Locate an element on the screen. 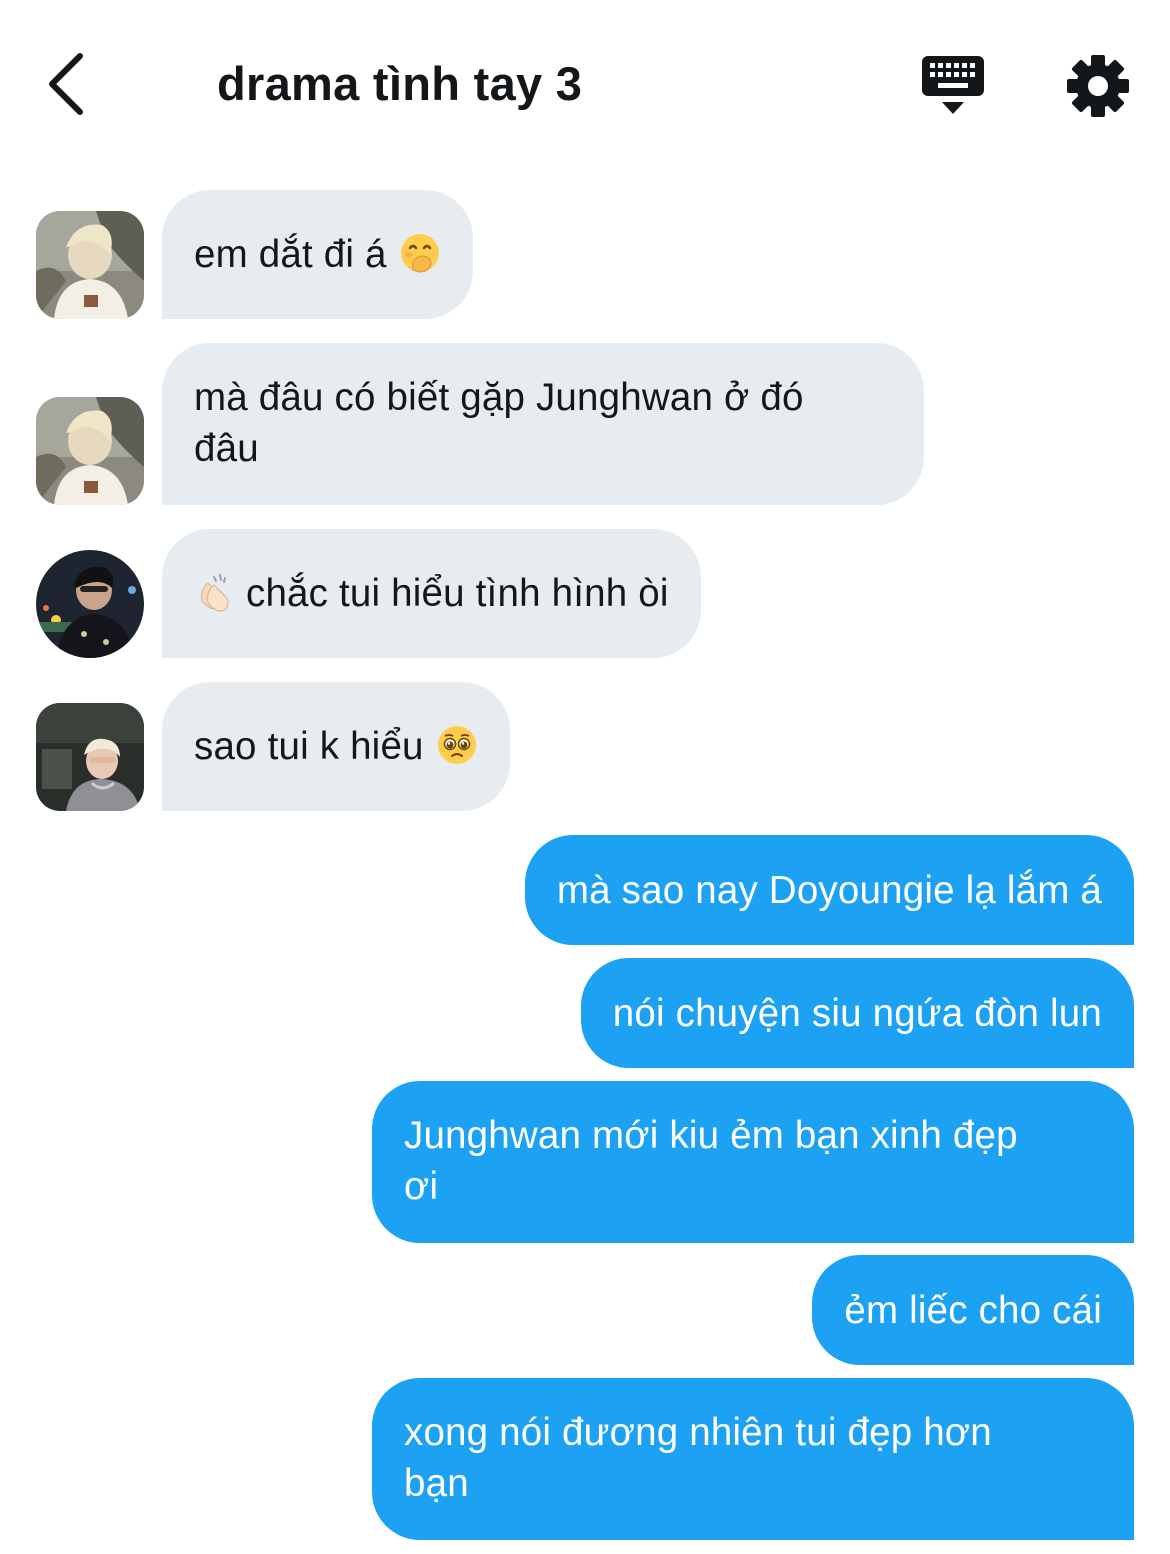 The image size is (1170, 1554). message-bubble-outgoing: xong nói đương nhiên tui đẹp hơn bạn is located at coordinates (753, 1459).